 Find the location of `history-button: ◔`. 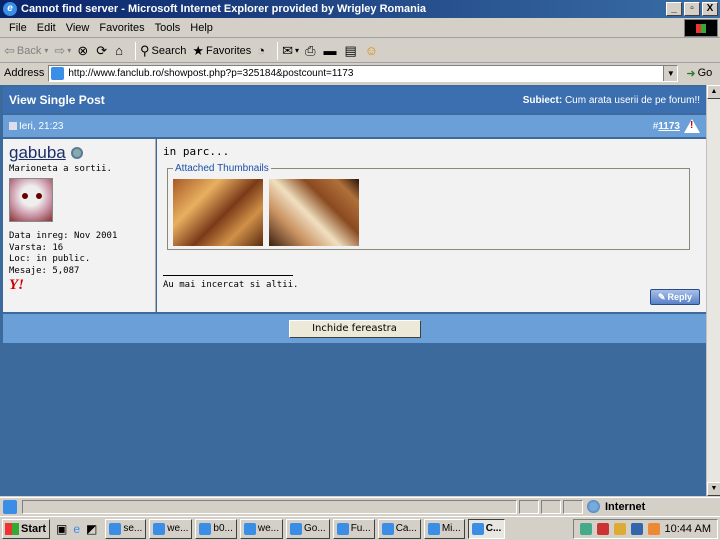

history-button: ◔ is located at coordinates (262, 50).